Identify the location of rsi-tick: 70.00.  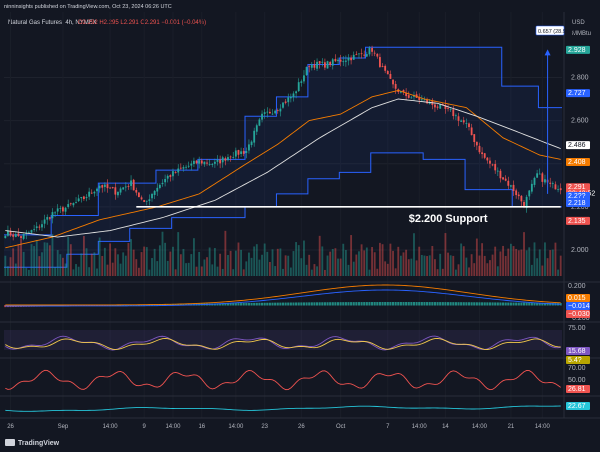
(577, 368).